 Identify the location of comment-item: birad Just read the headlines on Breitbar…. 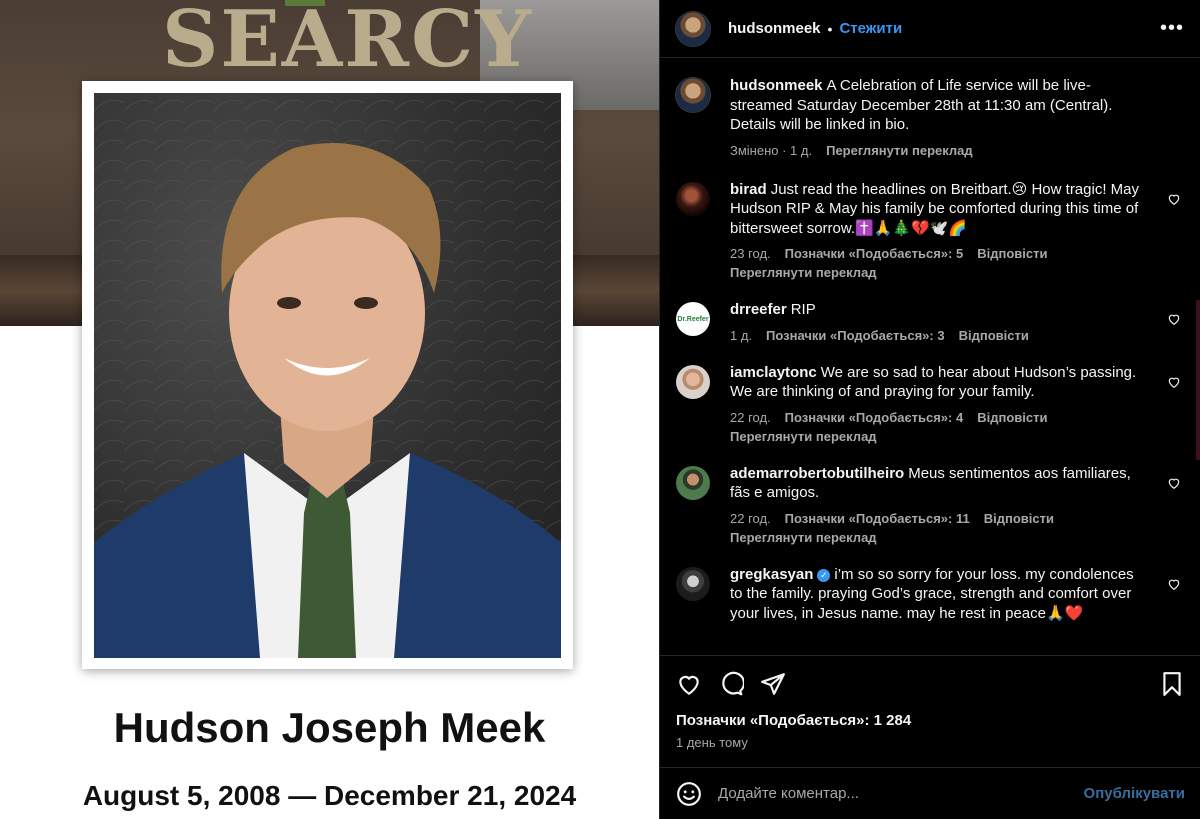
(930, 230).